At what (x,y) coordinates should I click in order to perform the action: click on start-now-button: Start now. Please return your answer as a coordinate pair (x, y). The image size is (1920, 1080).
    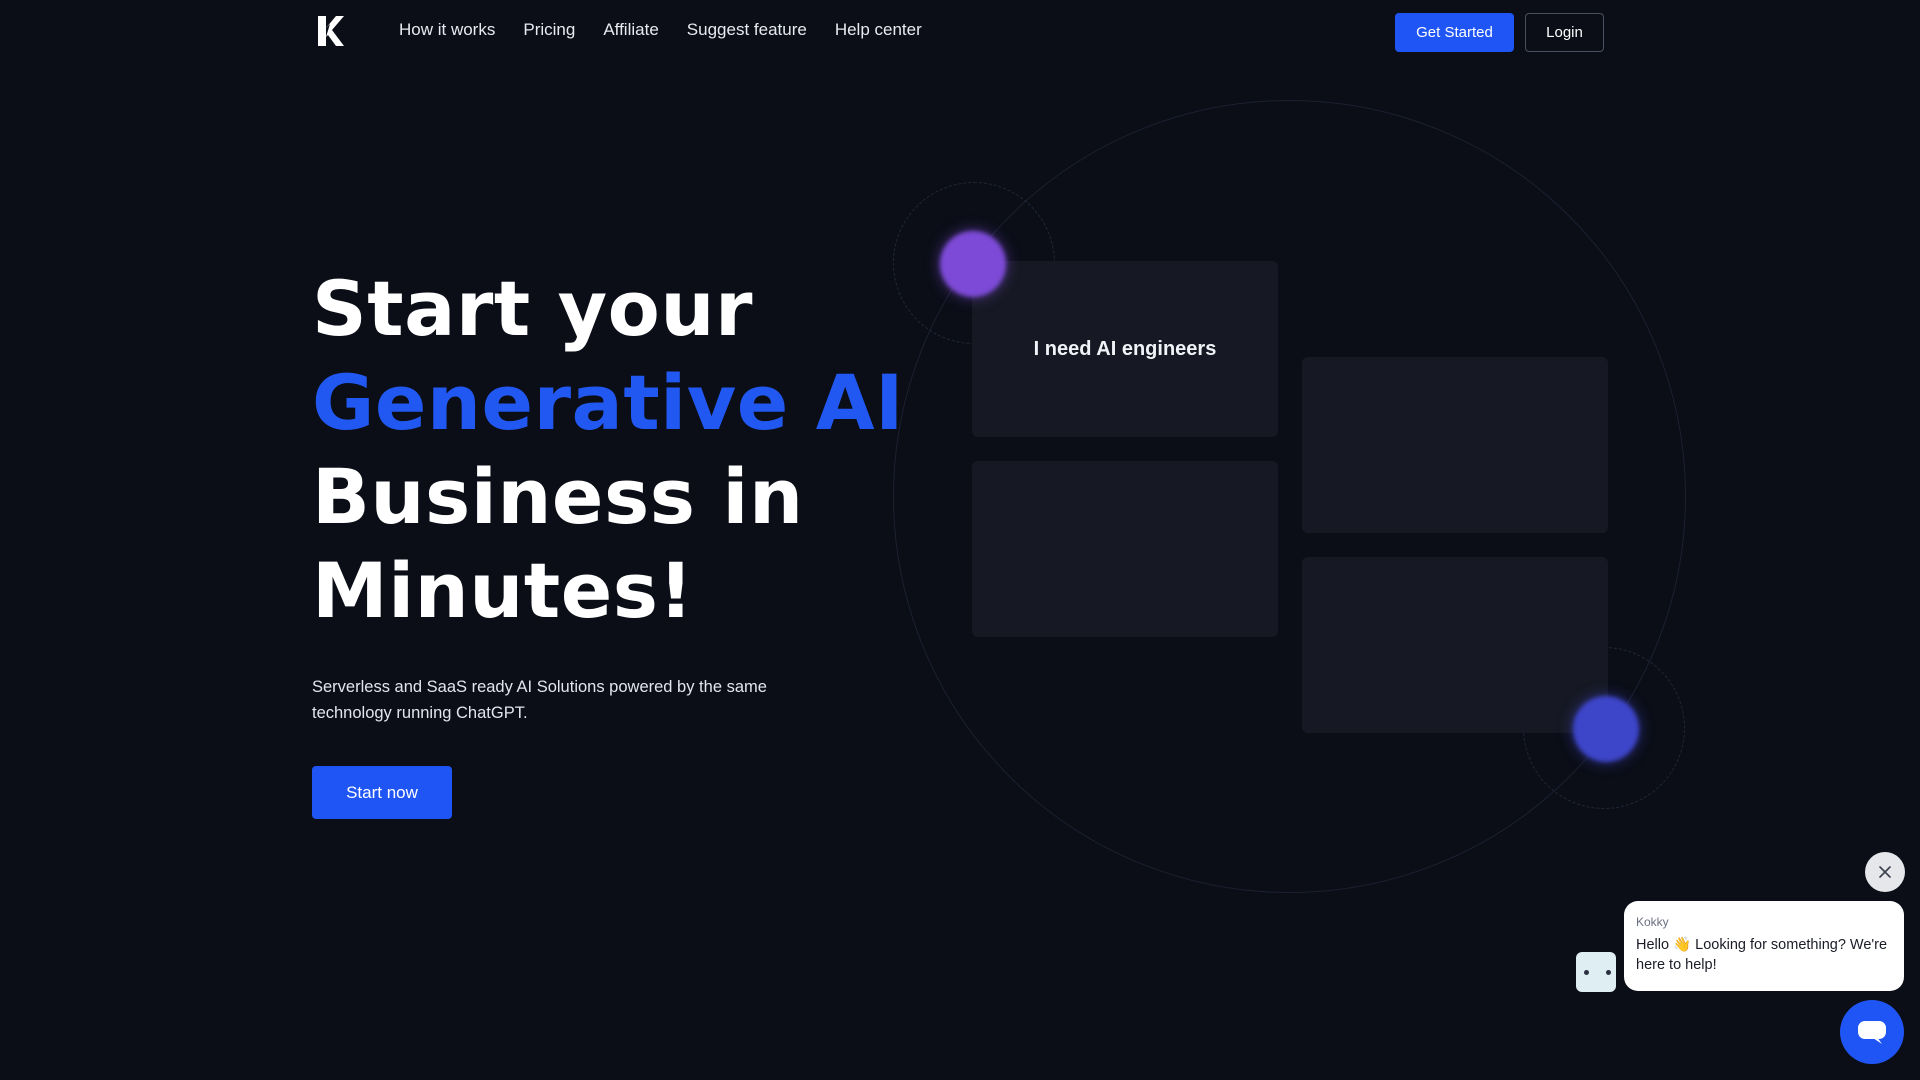
    Looking at the image, I should click on (382, 792).